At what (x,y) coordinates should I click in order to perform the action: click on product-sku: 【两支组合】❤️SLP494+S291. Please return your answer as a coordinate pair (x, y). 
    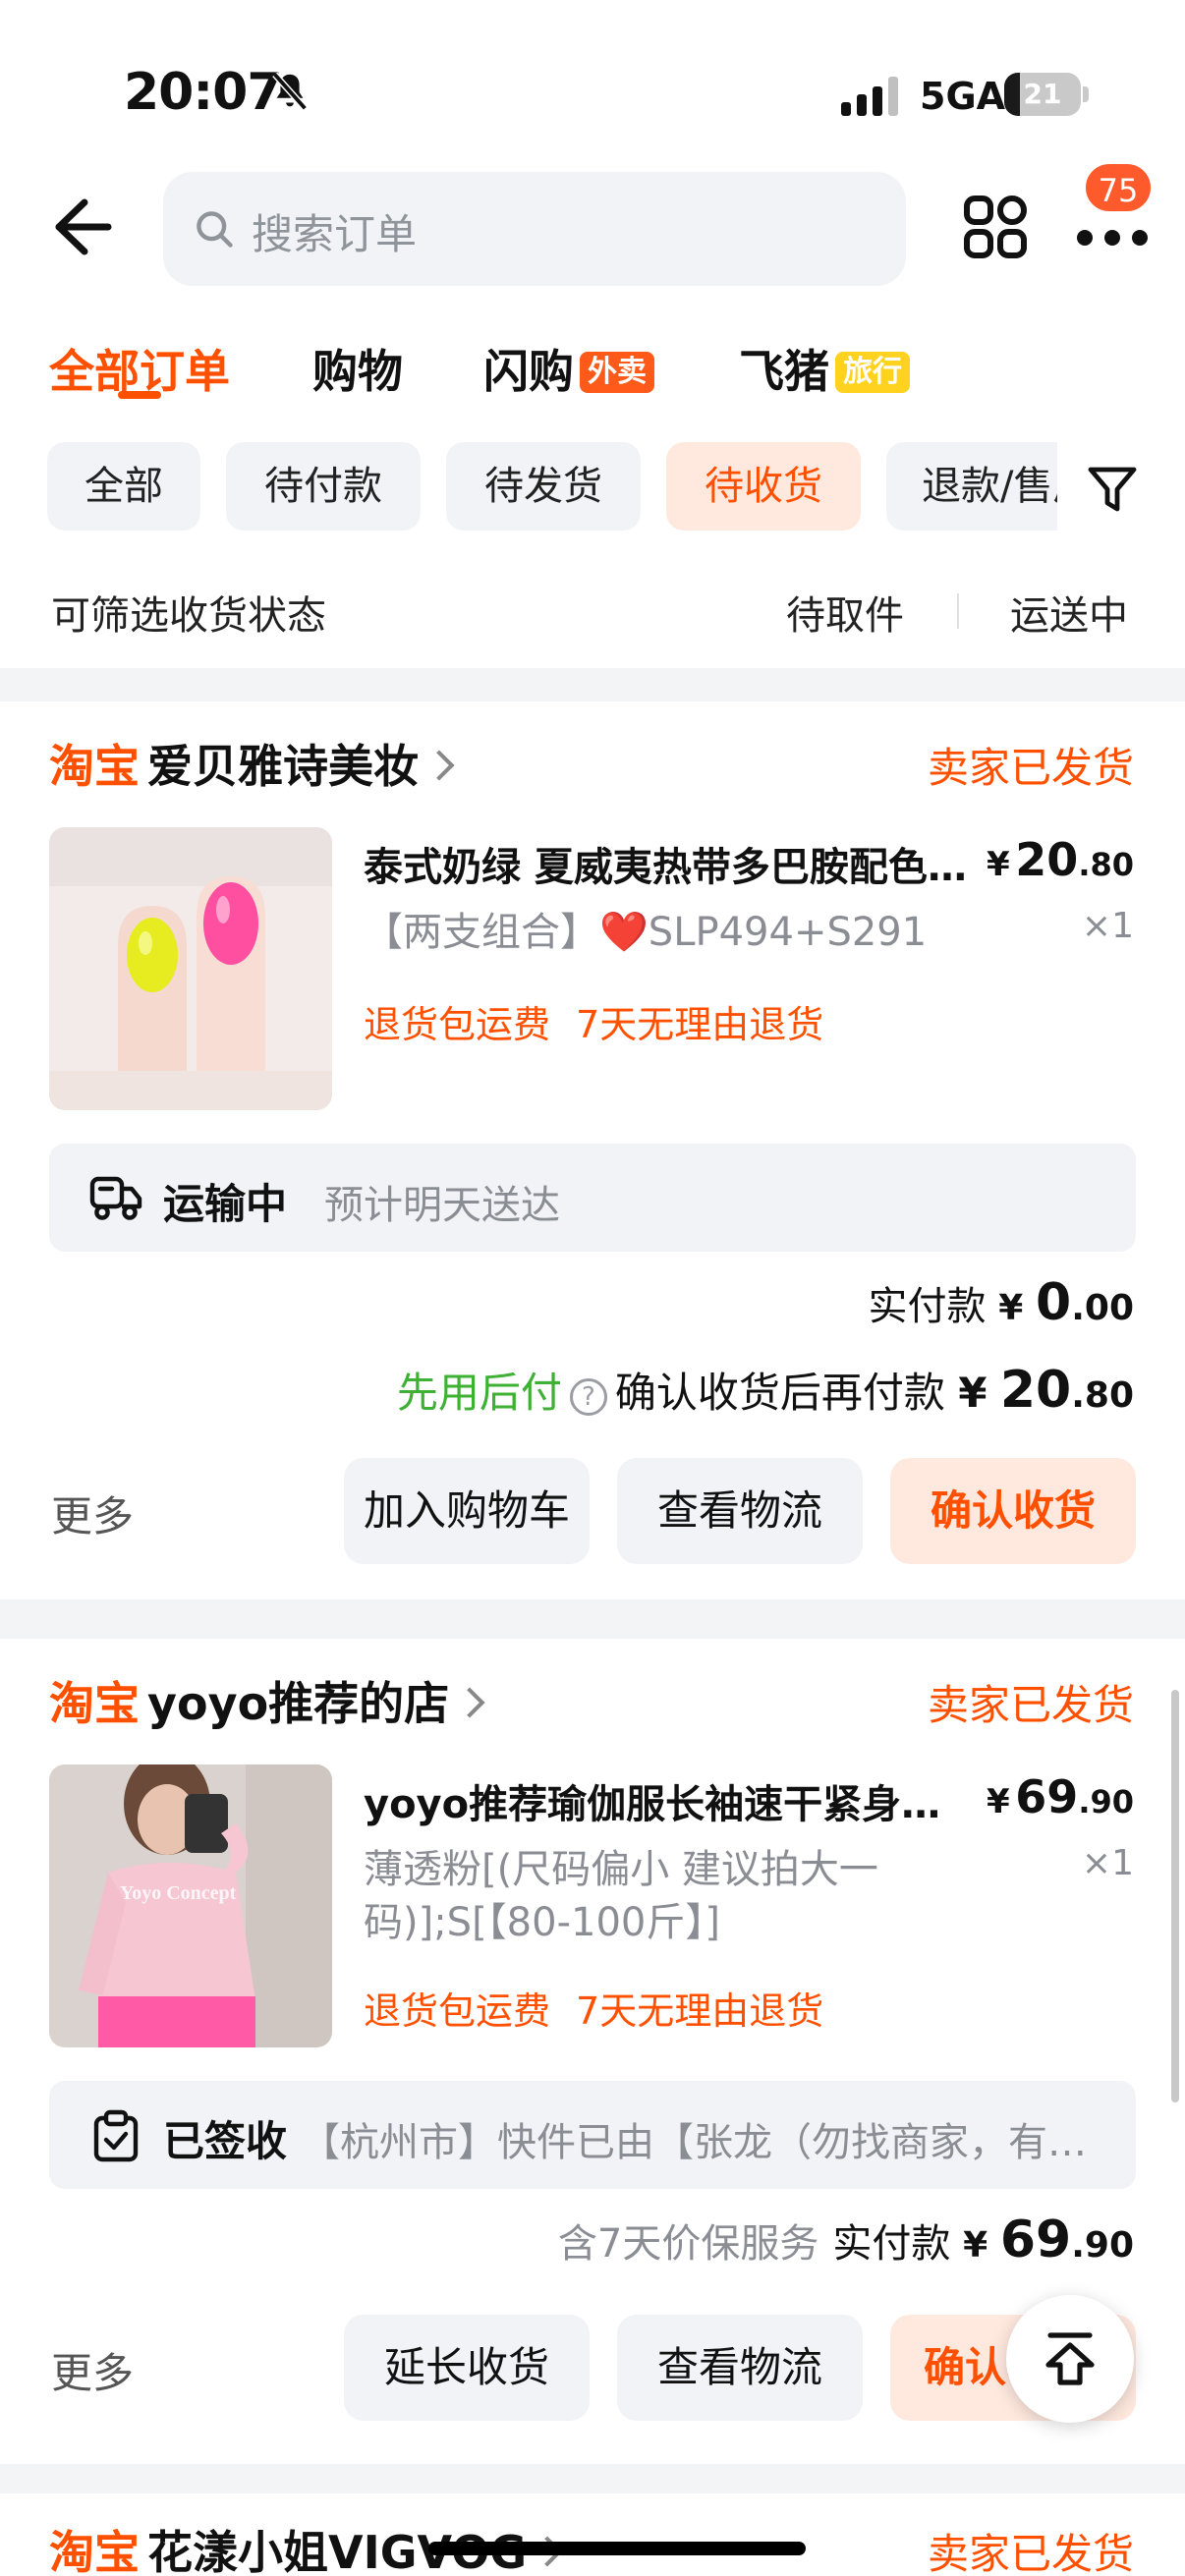
    Looking at the image, I should click on (646, 932).